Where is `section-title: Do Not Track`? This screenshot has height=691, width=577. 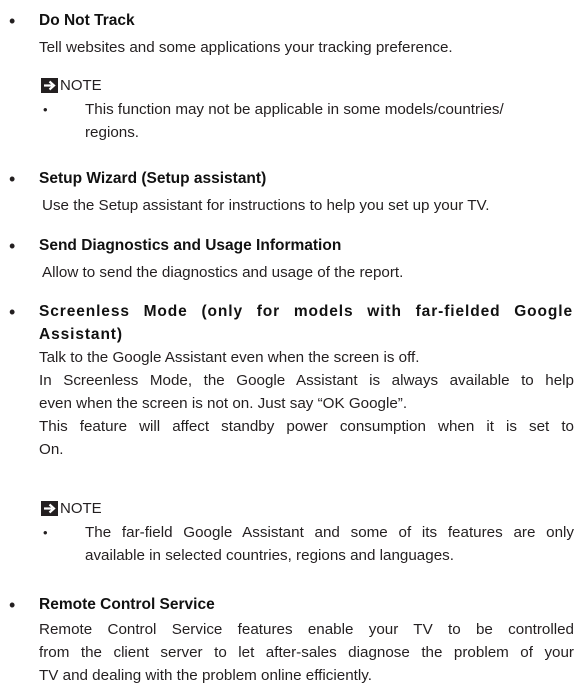
section-title: Do Not Track is located at coordinates (87, 20).